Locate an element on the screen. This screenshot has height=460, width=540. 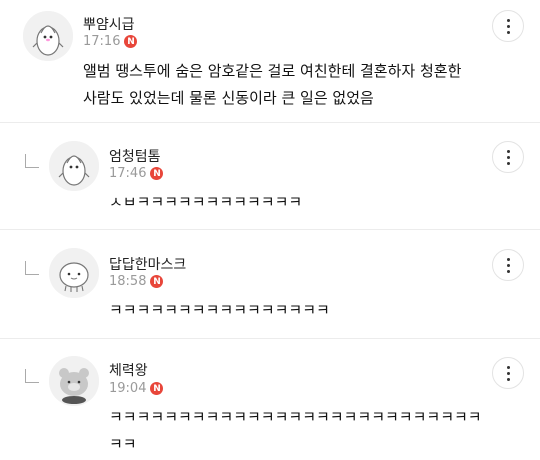
comment-text: ㅅㅂㅋㅋㅋㅋㅋㅋㅋㅋㅋㅋㅋㅋ is located at coordinates (205, 202).